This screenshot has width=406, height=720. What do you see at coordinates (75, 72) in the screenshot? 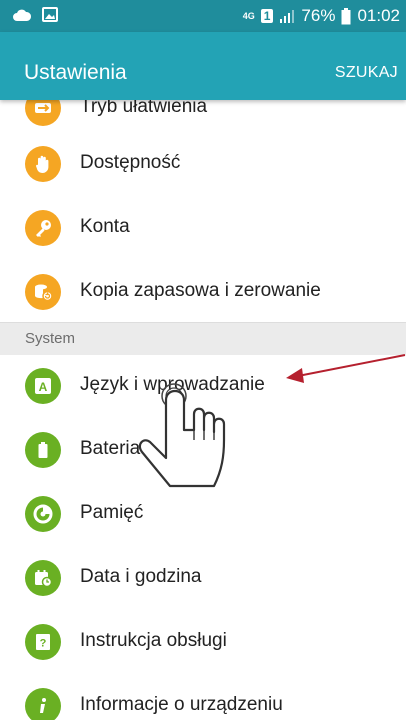
I see `page-title: Ustawienia` at bounding box center [75, 72].